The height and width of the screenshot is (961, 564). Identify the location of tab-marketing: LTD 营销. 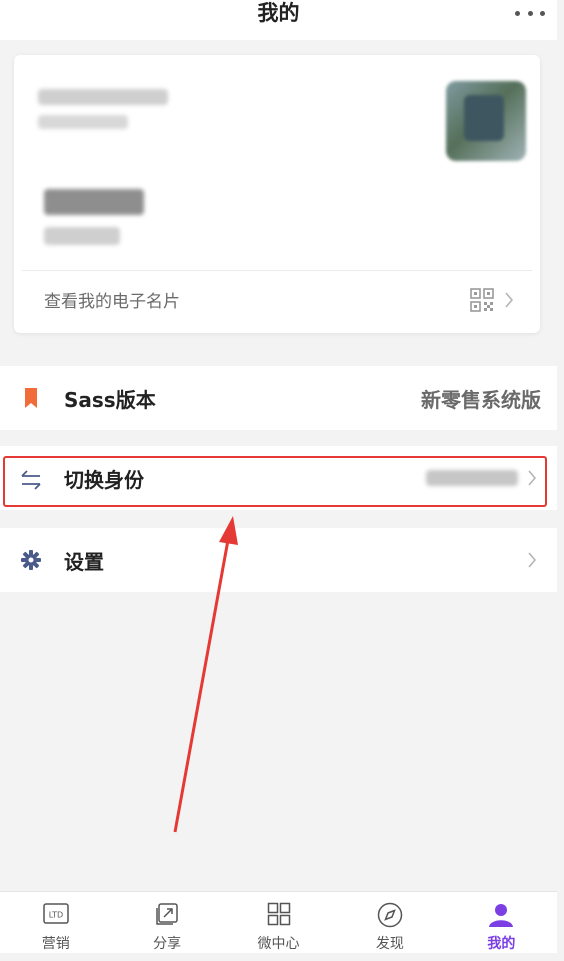
(55, 922).